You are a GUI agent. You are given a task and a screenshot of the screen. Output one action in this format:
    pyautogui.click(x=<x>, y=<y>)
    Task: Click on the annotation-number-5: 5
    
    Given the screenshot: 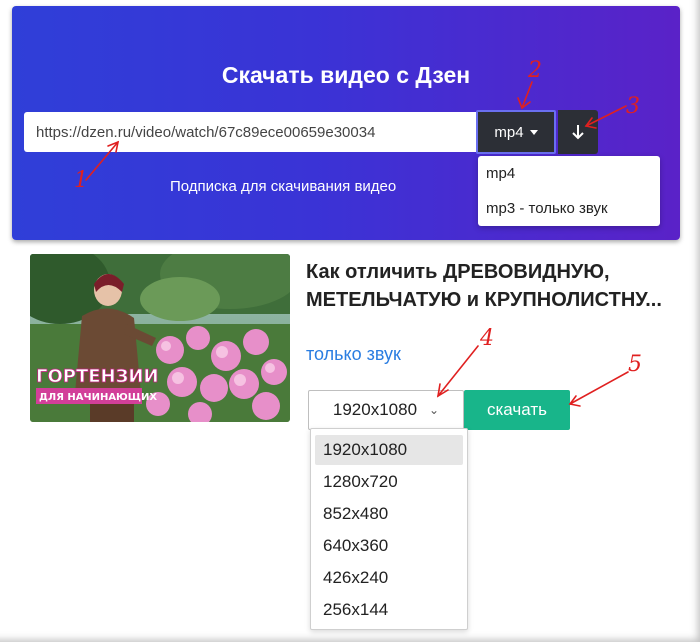 What is the action you would take?
    pyautogui.click(x=635, y=364)
    